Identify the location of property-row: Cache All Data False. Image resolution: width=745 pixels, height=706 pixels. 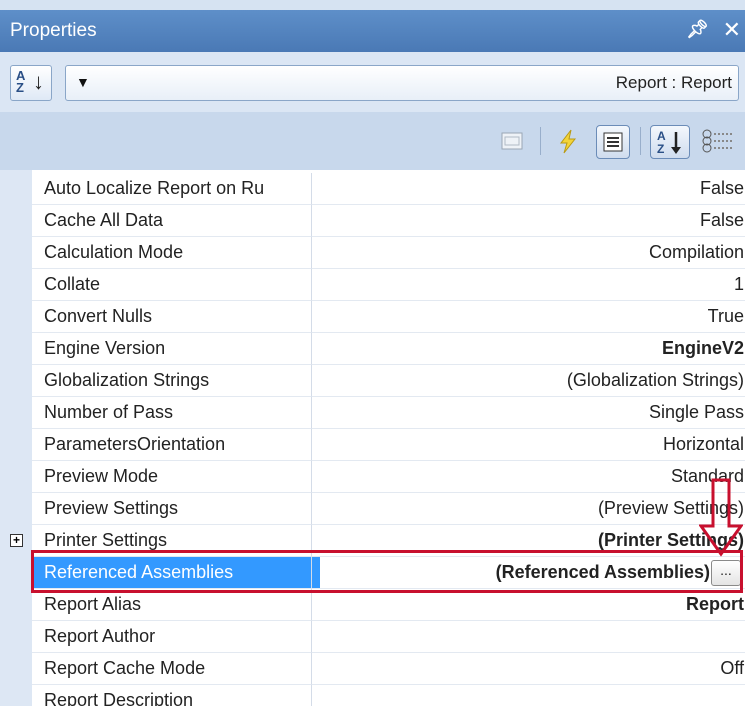
(388, 221).